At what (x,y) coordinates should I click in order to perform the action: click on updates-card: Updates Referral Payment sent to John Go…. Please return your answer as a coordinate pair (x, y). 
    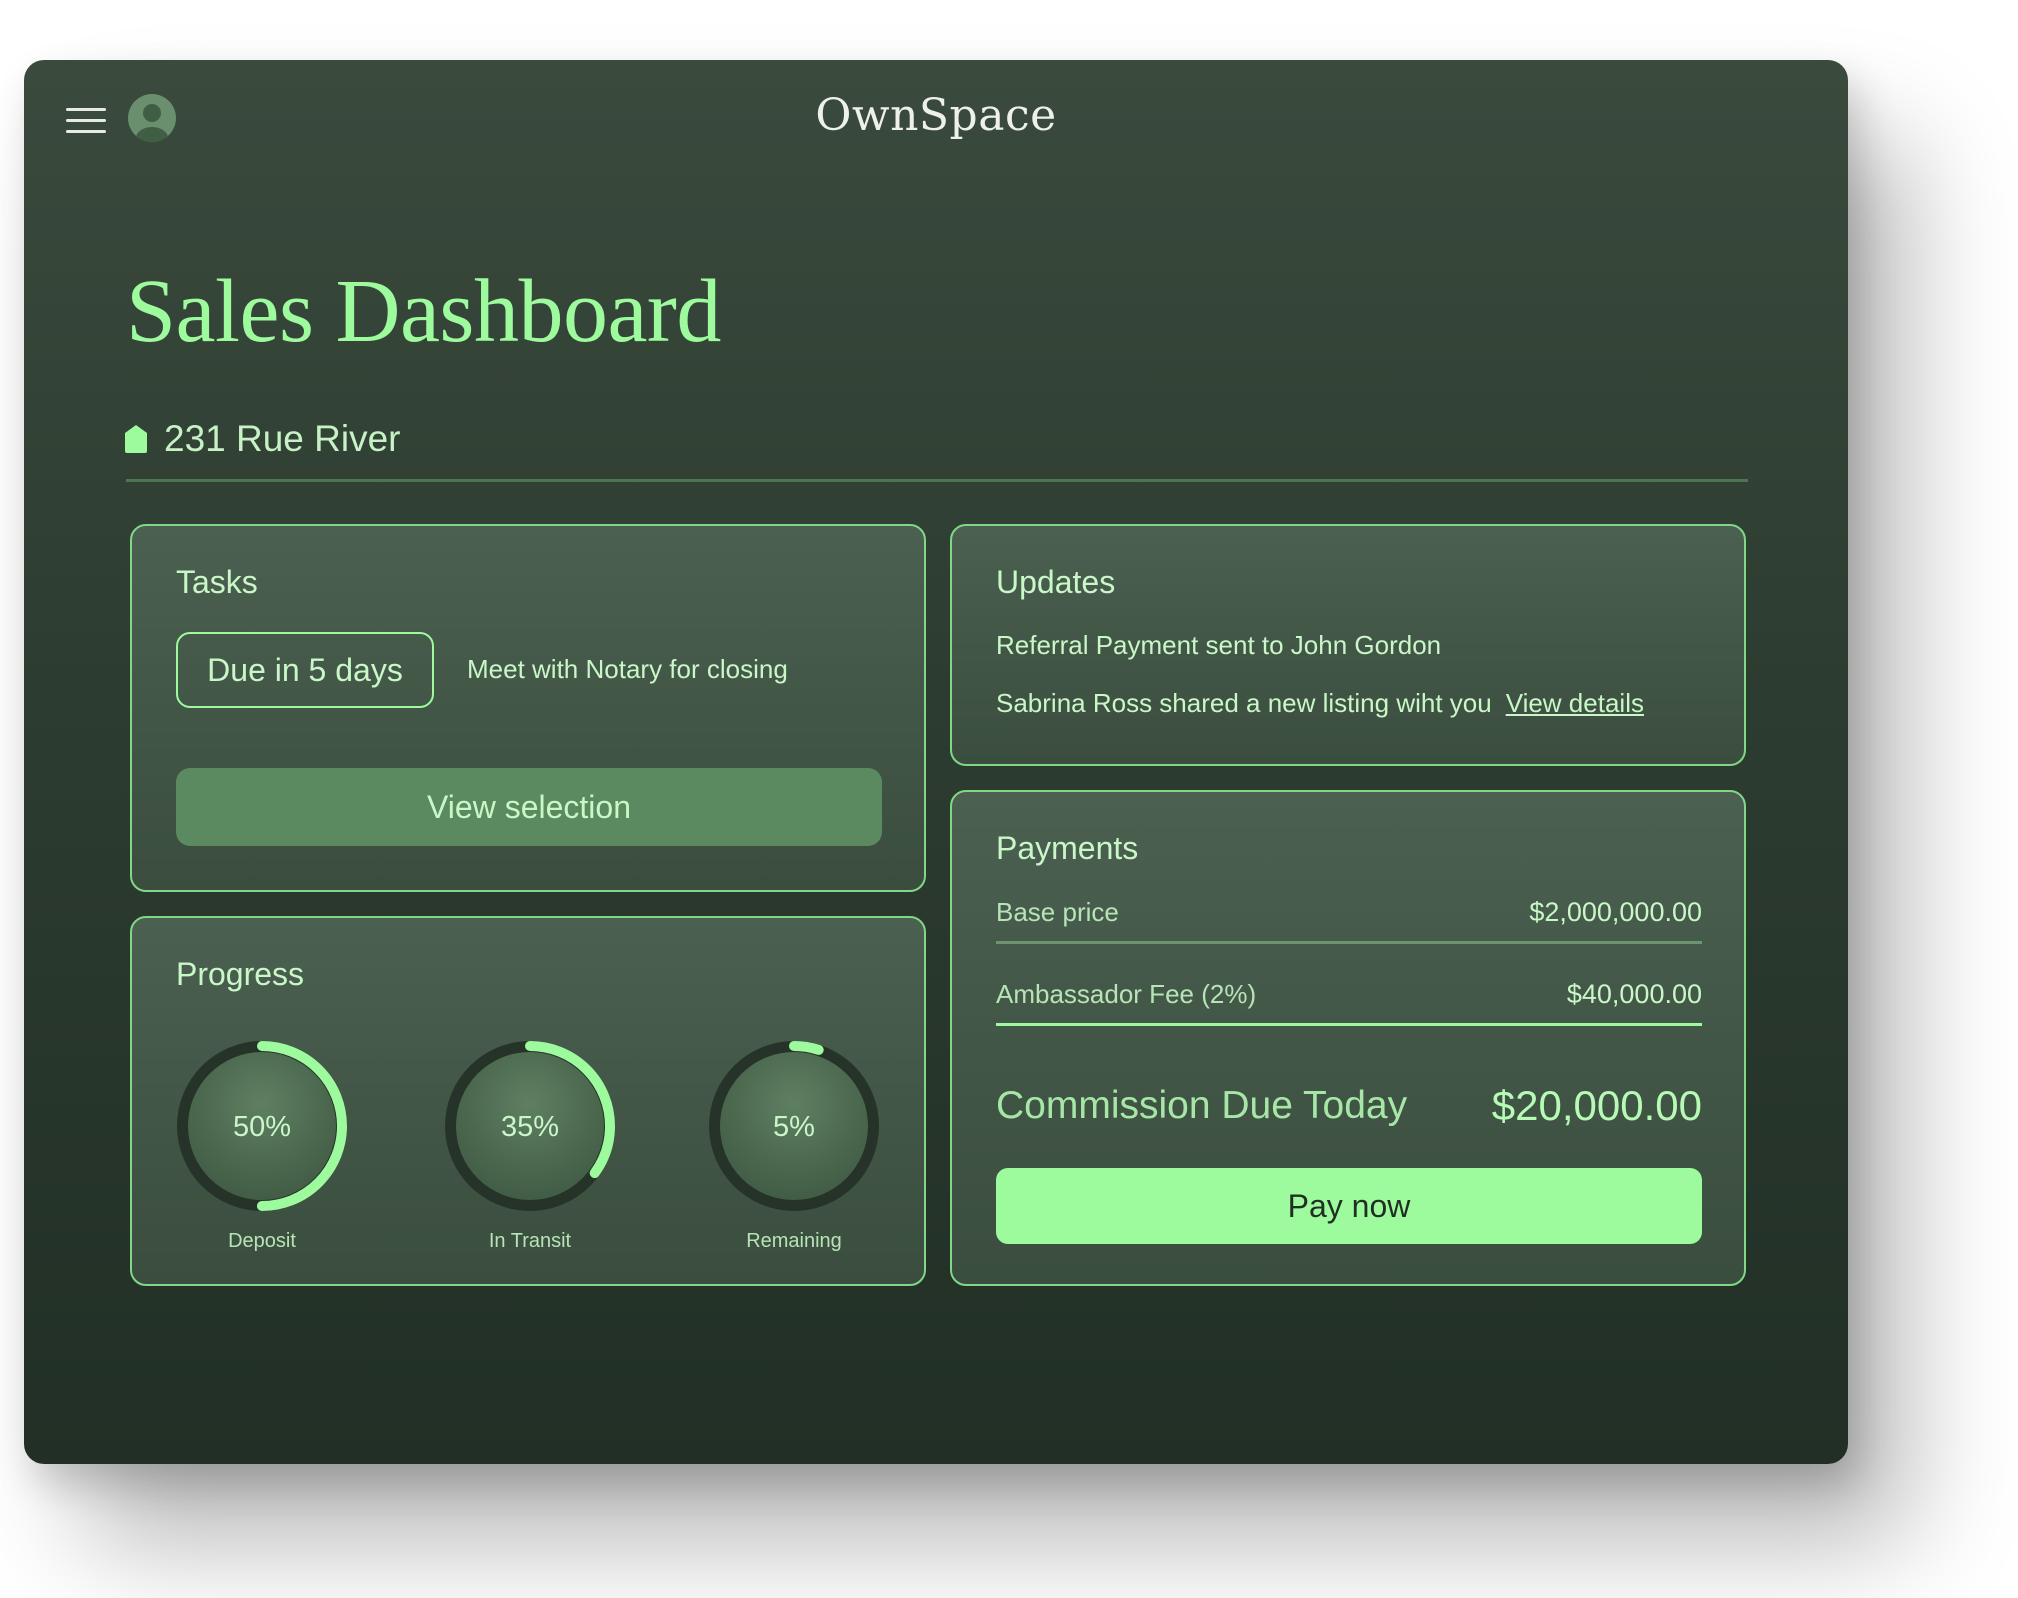
    Looking at the image, I should click on (1348, 645).